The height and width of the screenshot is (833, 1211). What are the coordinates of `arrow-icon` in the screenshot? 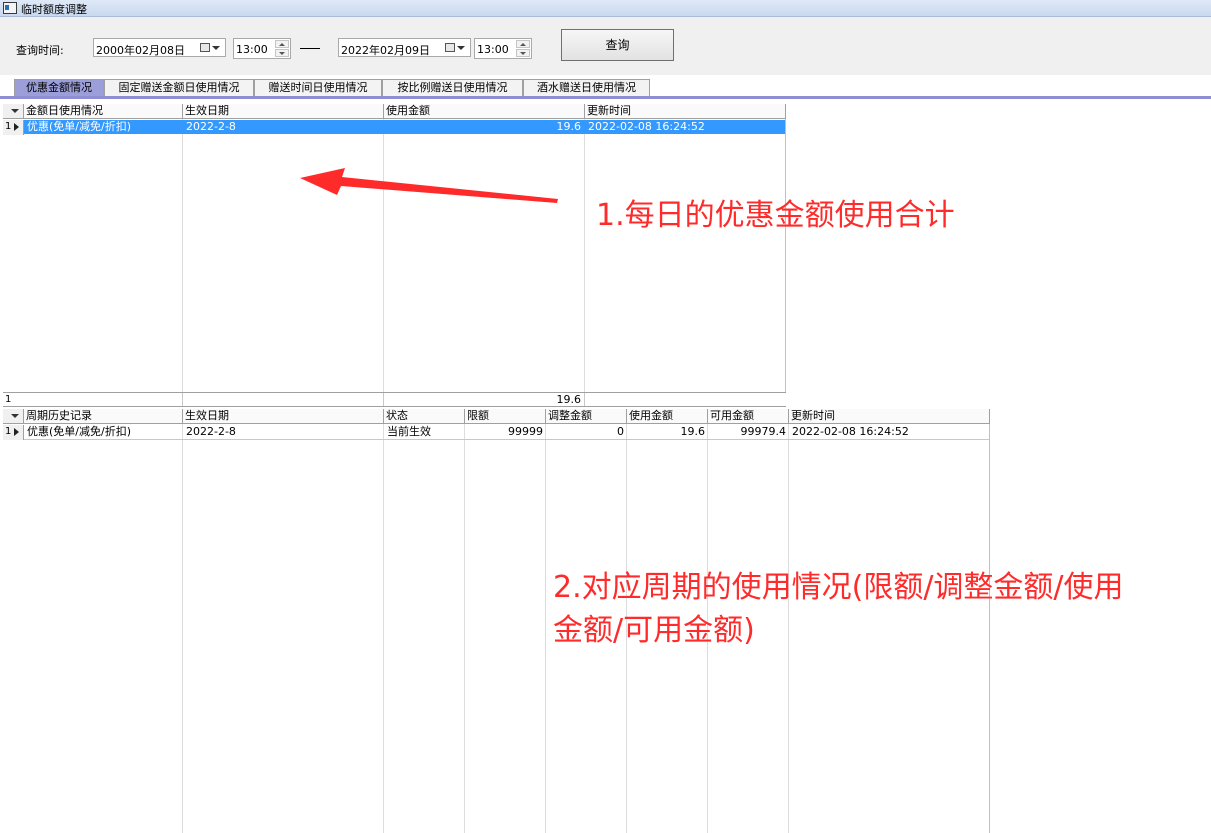 It's located at (429, 185).